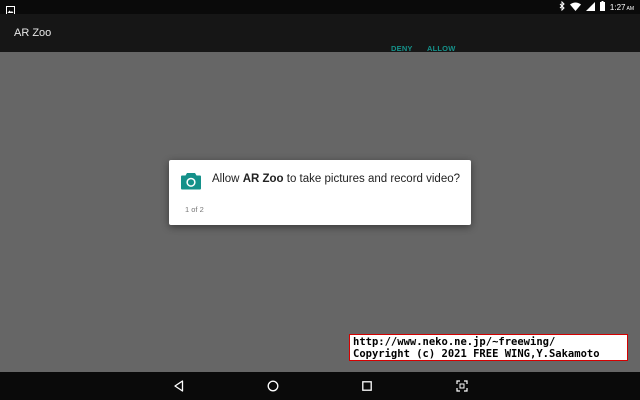  I want to click on back-icon, so click(179, 386).